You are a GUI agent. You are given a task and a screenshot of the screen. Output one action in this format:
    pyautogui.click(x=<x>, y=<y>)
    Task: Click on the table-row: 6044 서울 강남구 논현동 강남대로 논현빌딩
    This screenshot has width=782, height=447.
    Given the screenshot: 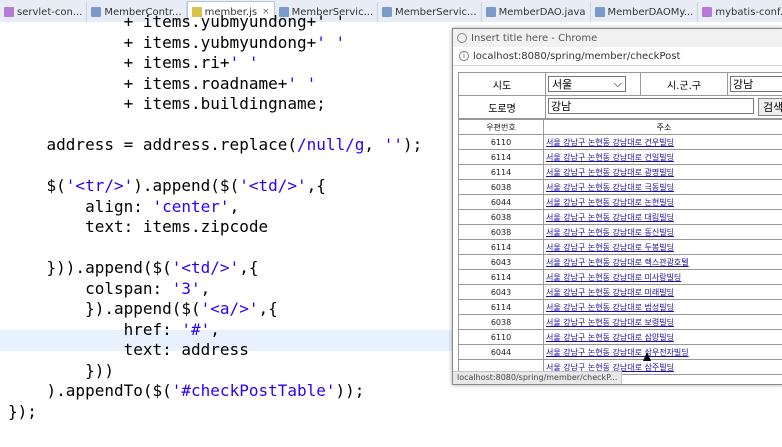 What is the action you would take?
    pyautogui.click(x=620, y=202)
    